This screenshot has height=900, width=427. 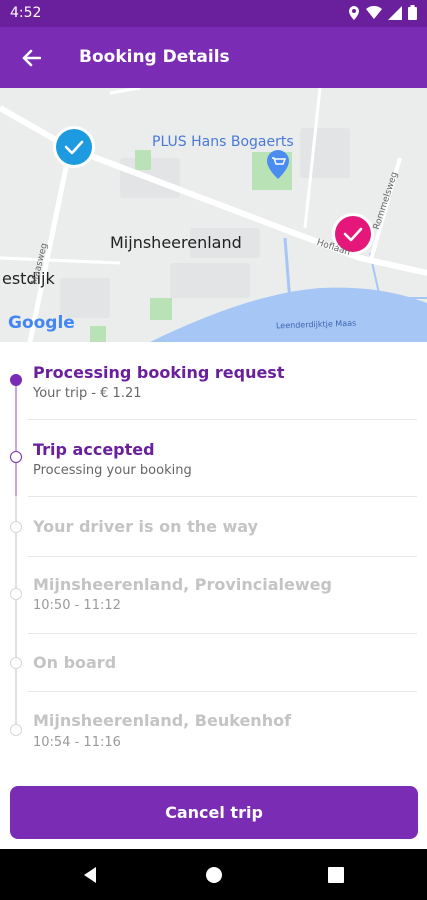 I want to click on step-title: Mijnsheerenland, Beukenhof, so click(x=162, y=720).